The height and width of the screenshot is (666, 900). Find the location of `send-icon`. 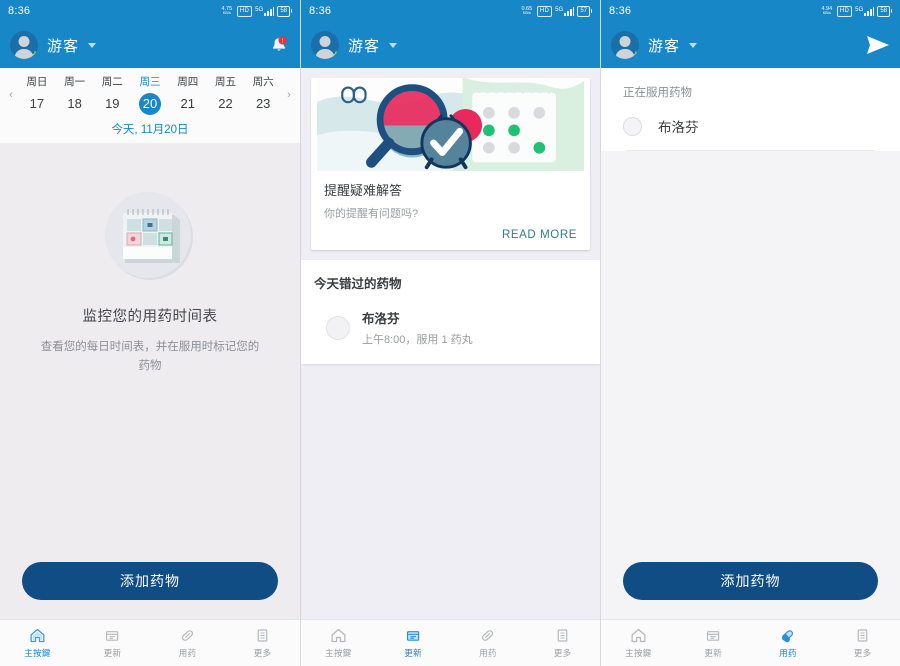

send-icon is located at coordinates (878, 45).